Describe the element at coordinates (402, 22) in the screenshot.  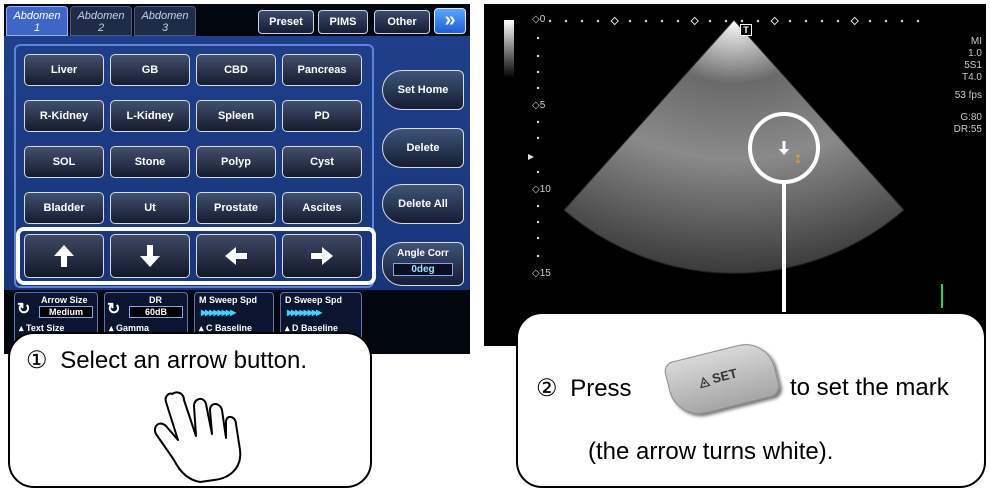
I see `other-button: Other` at that location.